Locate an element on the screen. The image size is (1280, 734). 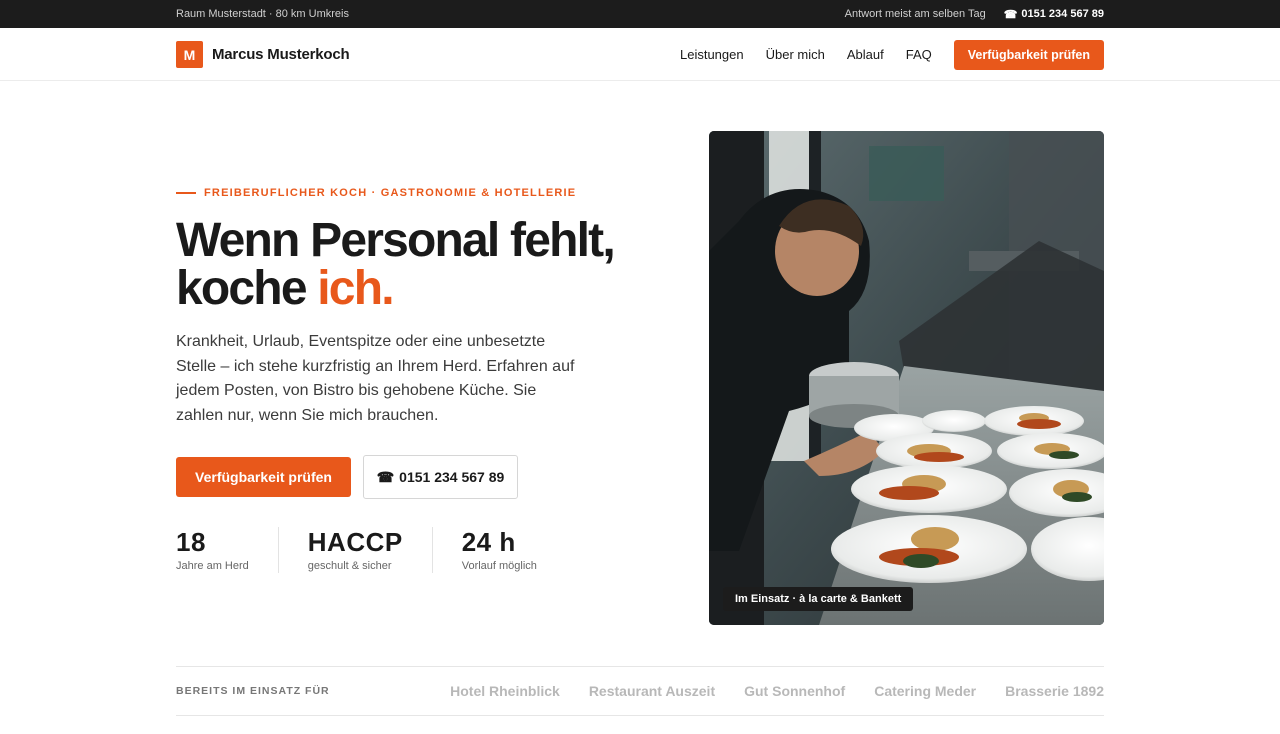
stat-label: Vorlauf möglich is located at coordinates (499, 566).